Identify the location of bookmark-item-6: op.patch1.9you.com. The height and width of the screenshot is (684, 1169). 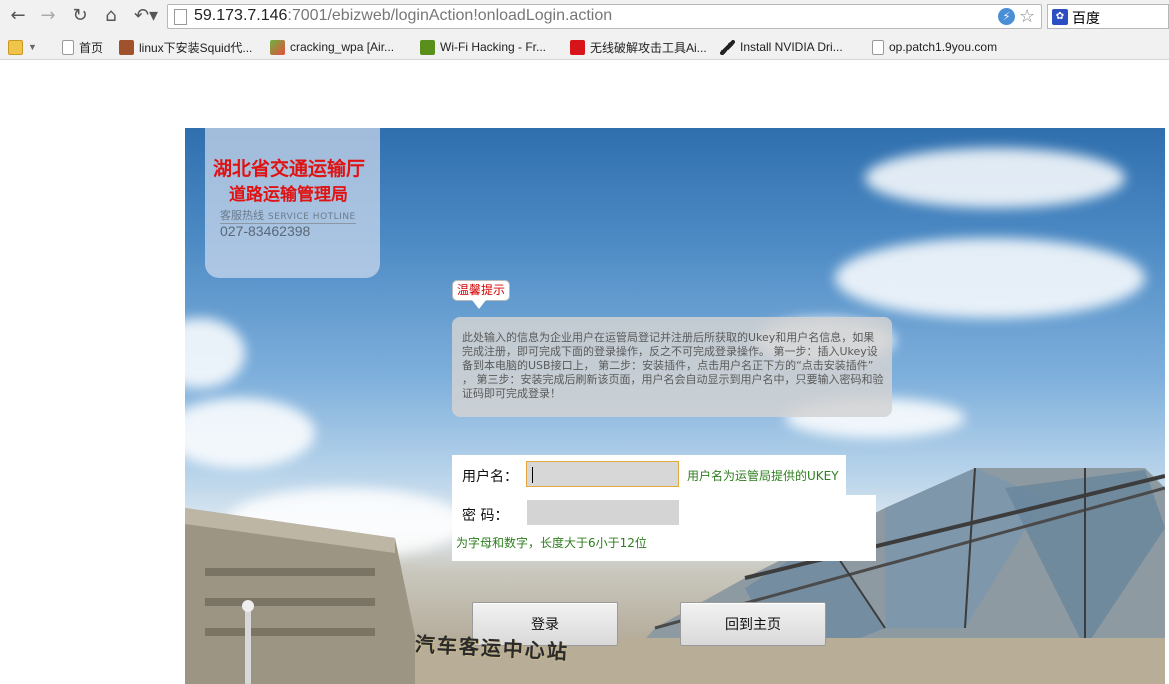
(934, 47).